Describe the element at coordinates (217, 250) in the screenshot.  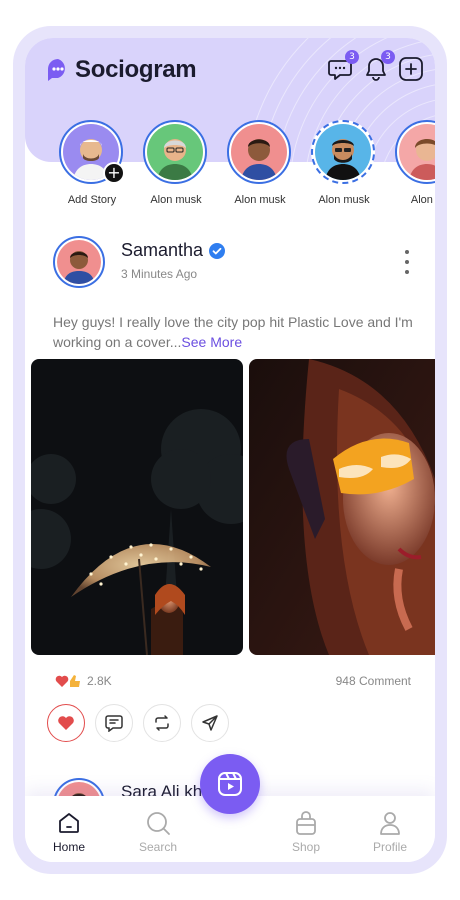
I see `verified-icon` at that location.